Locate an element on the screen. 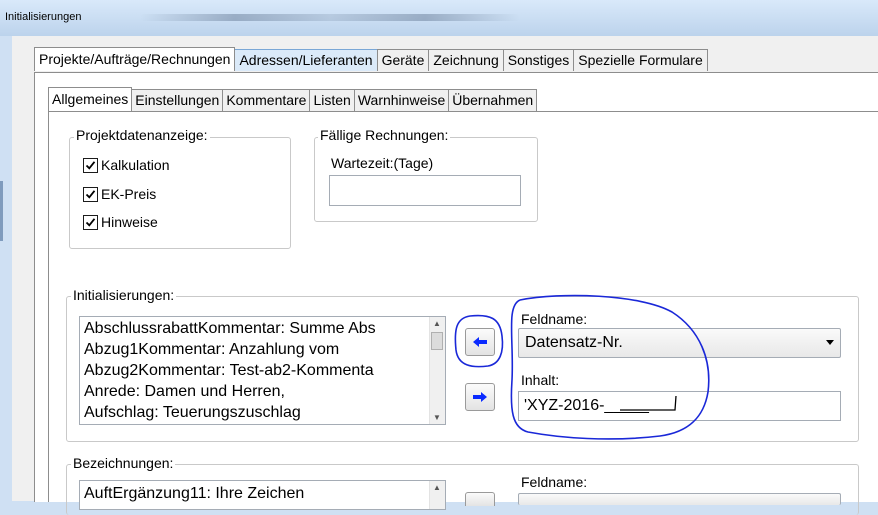 The height and width of the screenshot is (515, 878). tab-listen: Listen is located at coordinates (332, 100).